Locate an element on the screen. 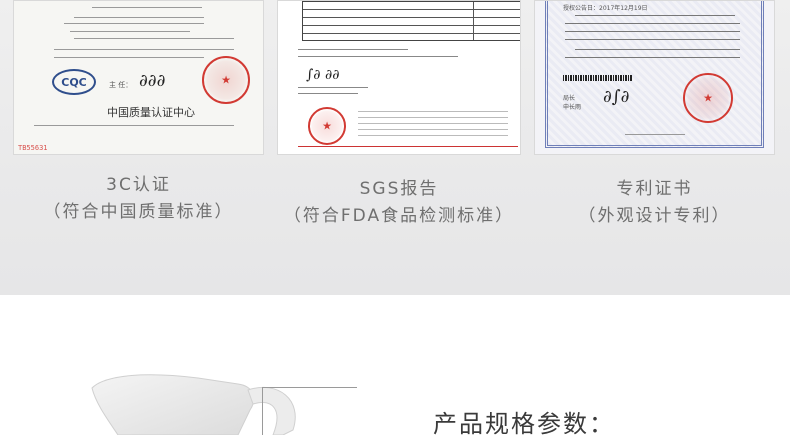  ccc-caption-title: 3C认证 is located at coordinates (138, 185).